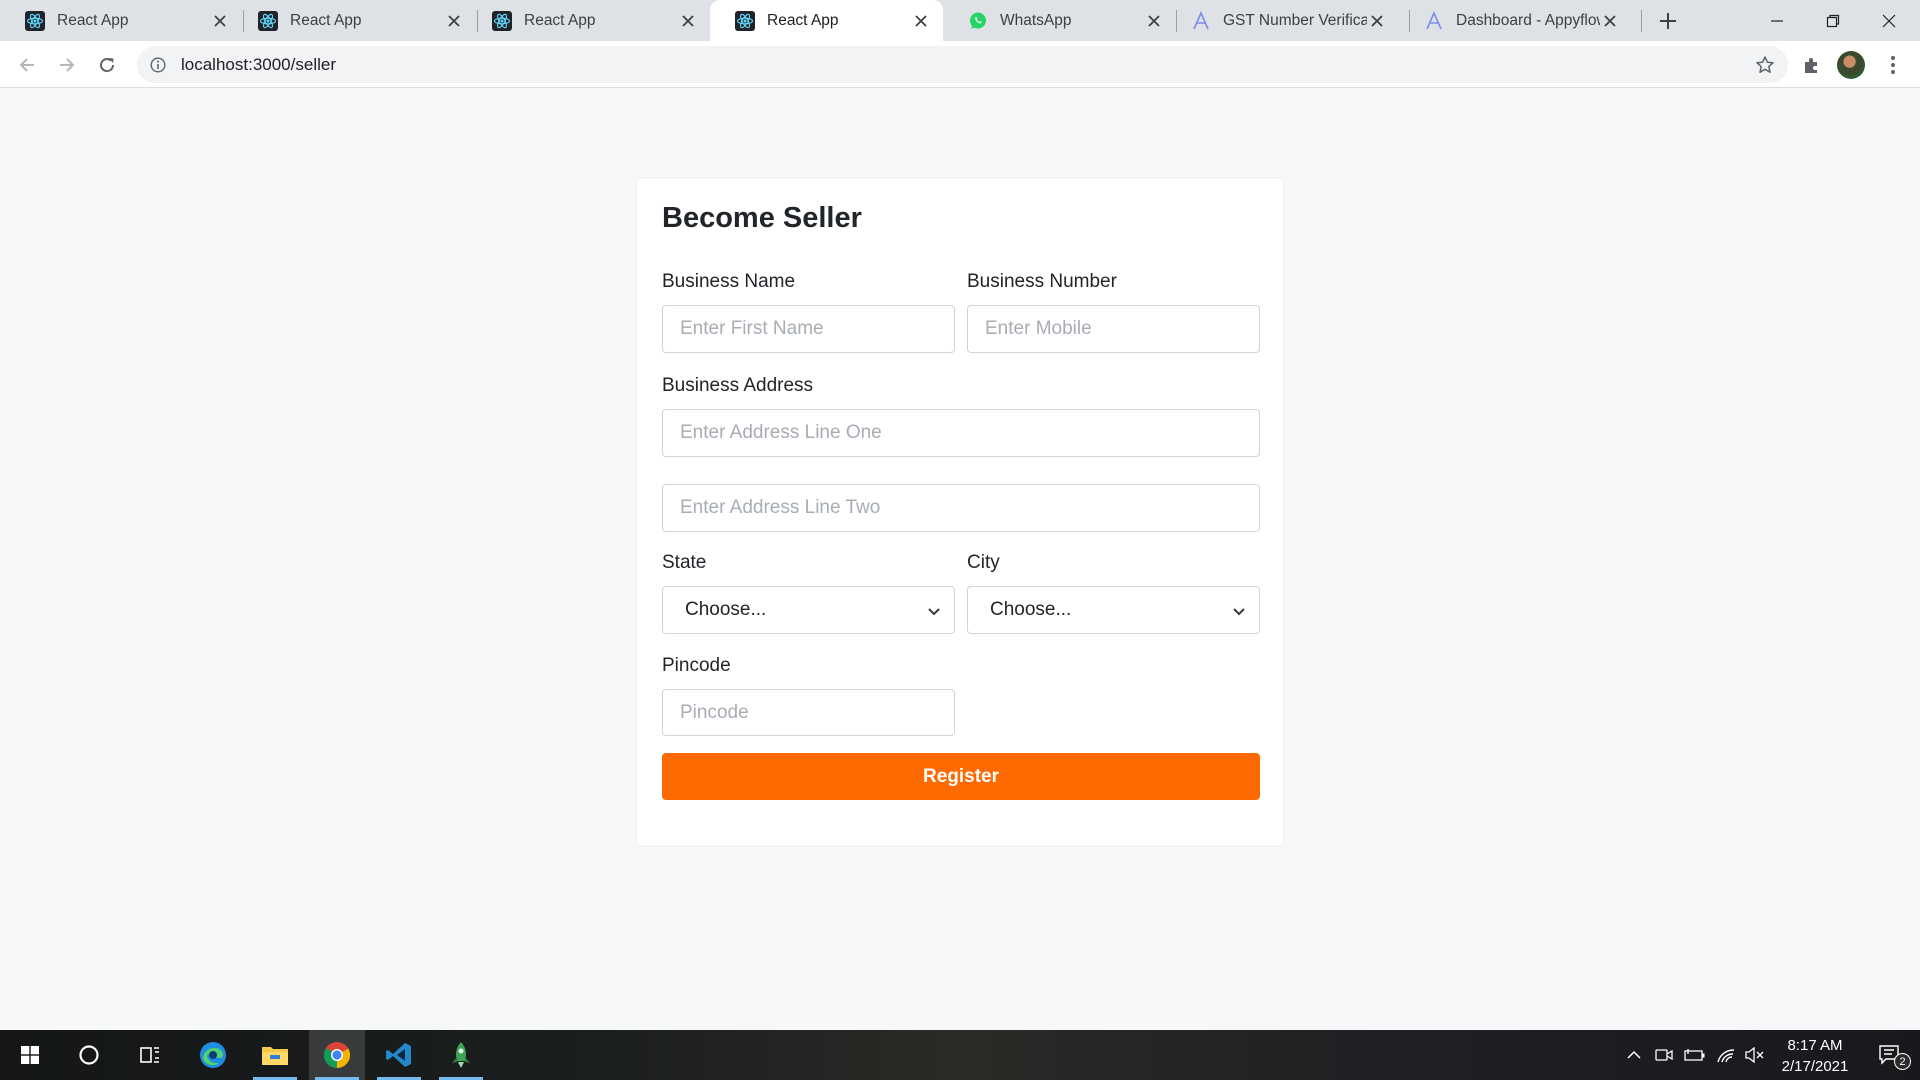  I want to click on register-button: Register, so click(961, 776).